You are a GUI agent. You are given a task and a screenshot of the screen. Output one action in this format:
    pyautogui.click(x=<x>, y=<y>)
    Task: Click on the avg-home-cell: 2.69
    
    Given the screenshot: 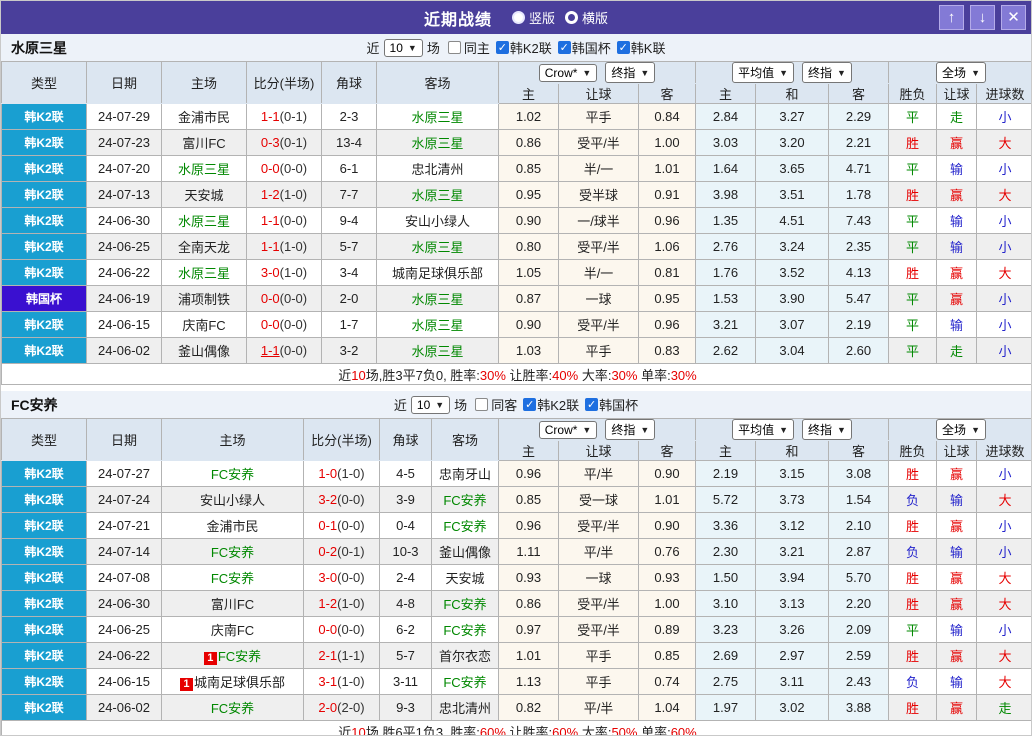 What is the action you would take?
    pyautogui.click(x=725, y=655)
    